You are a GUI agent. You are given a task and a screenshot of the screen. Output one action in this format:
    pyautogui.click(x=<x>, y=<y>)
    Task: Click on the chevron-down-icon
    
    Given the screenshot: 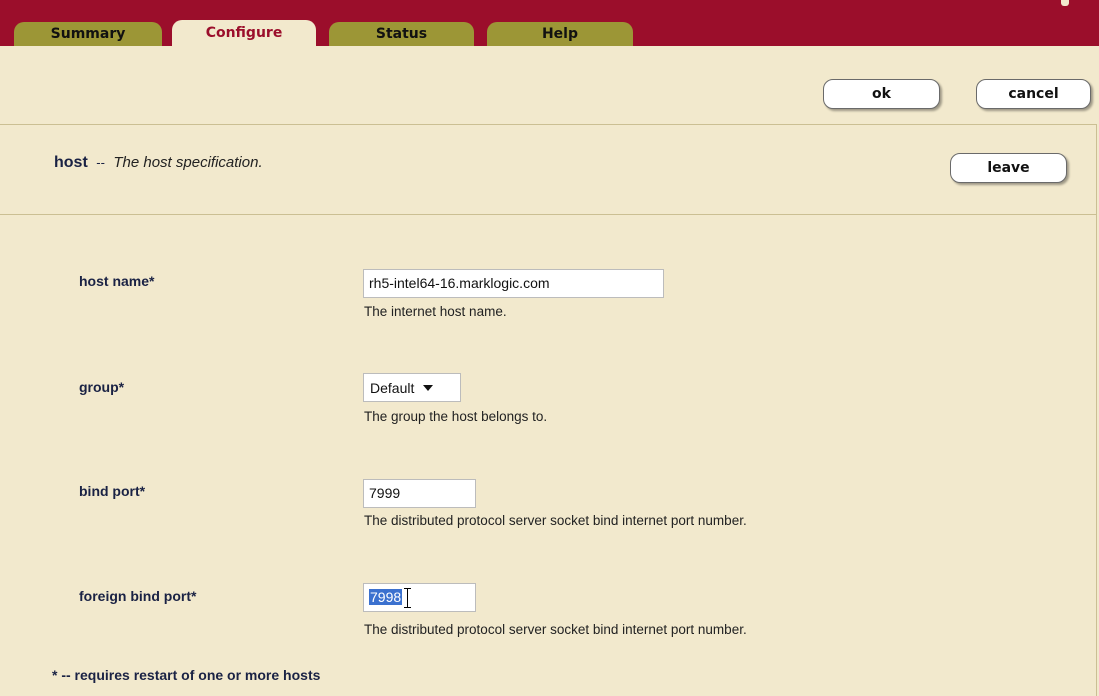 What is the action you would take?
    pyautogui.click(x=428, y=387)
    